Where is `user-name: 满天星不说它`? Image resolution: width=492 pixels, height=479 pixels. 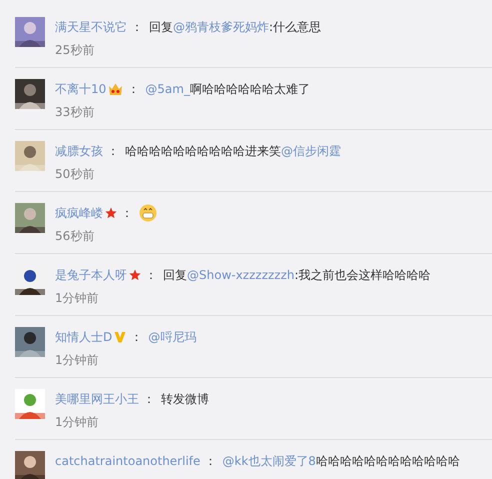 user-name: 满天星不说它 is located at coordinates (91, 27).